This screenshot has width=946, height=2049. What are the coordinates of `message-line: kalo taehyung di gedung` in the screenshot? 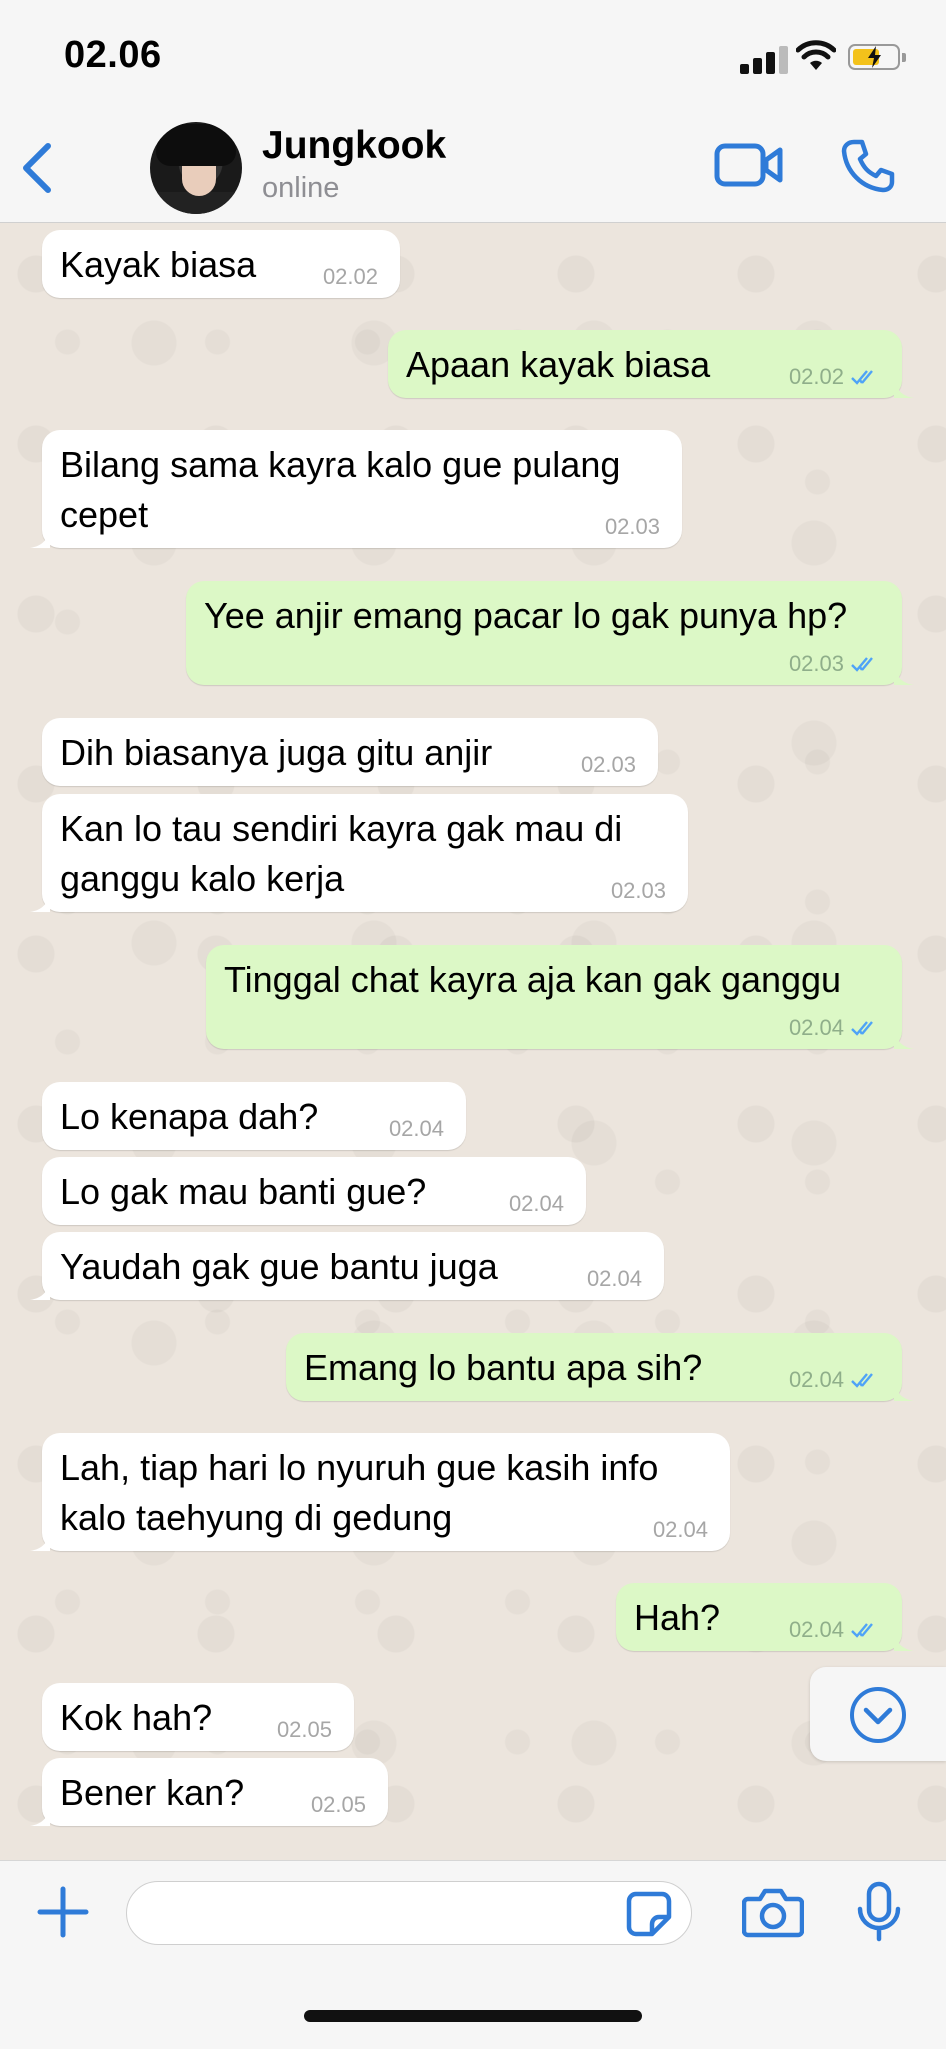 It's located at (256, 1517).